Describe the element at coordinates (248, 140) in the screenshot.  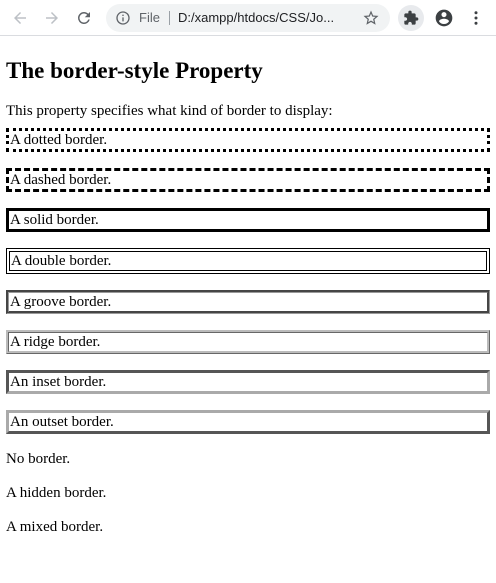
I see `dotted-border-paragraph: A dotted border.` at that location.